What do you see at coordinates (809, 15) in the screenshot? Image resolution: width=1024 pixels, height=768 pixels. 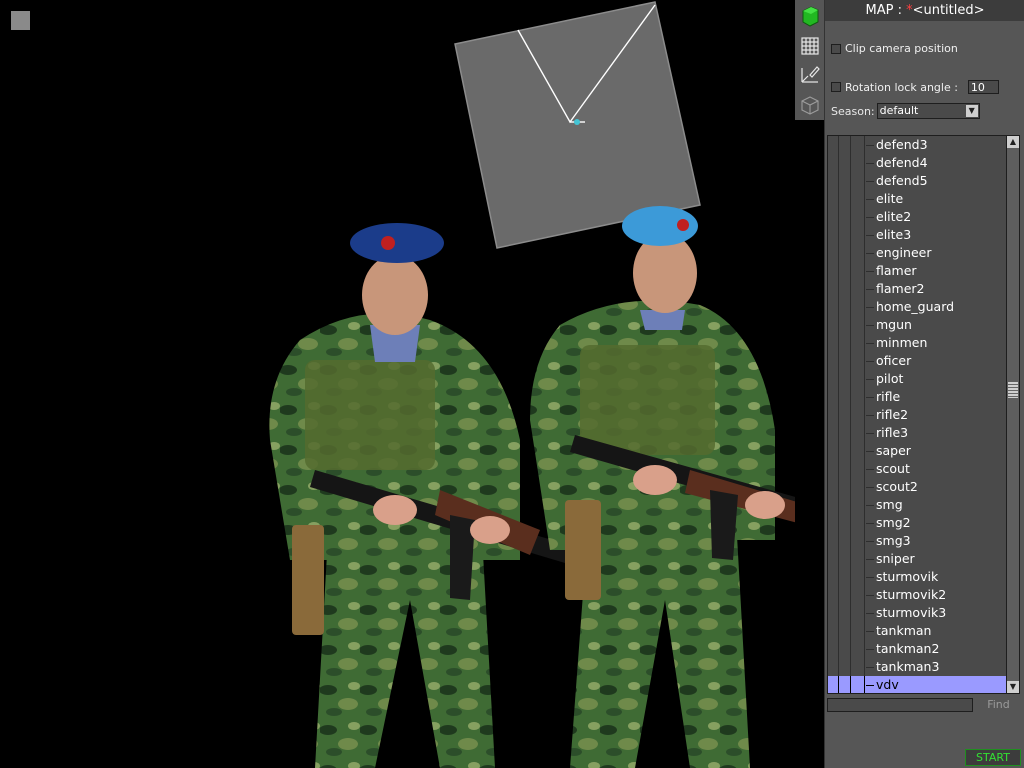 I see `green-cube-icon` at bounding box center [809, 15].